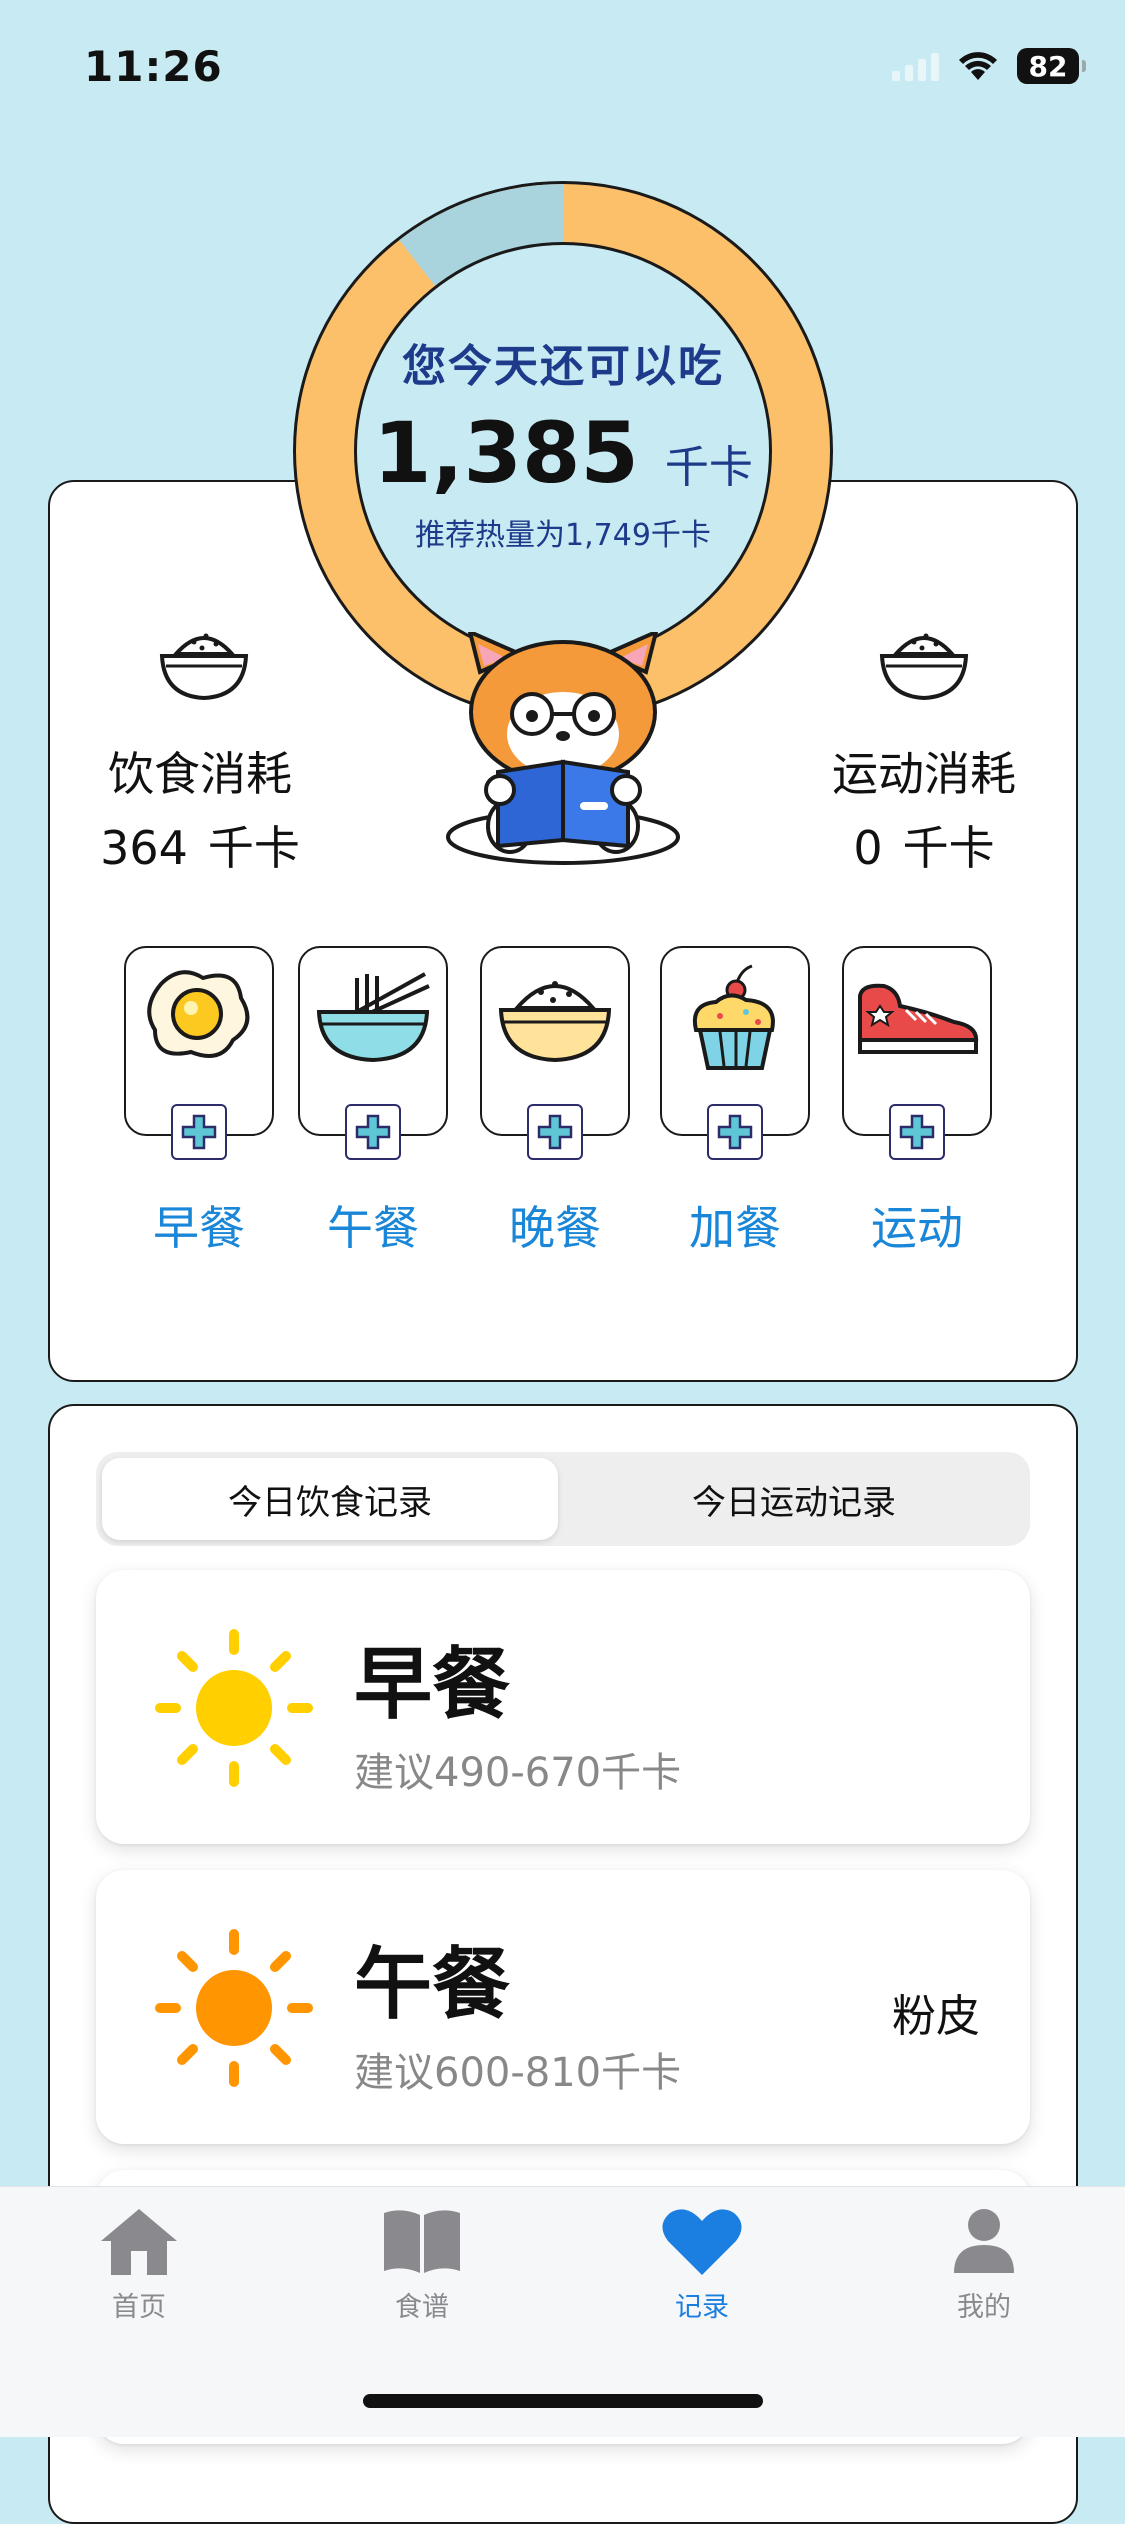 This screenshot has height=2524, width=1125. What do you see at coordinates (199, 1225) in the screenshot?
I see `meal-label-breakfast: 早餐` at bounding box center [199, 1225].